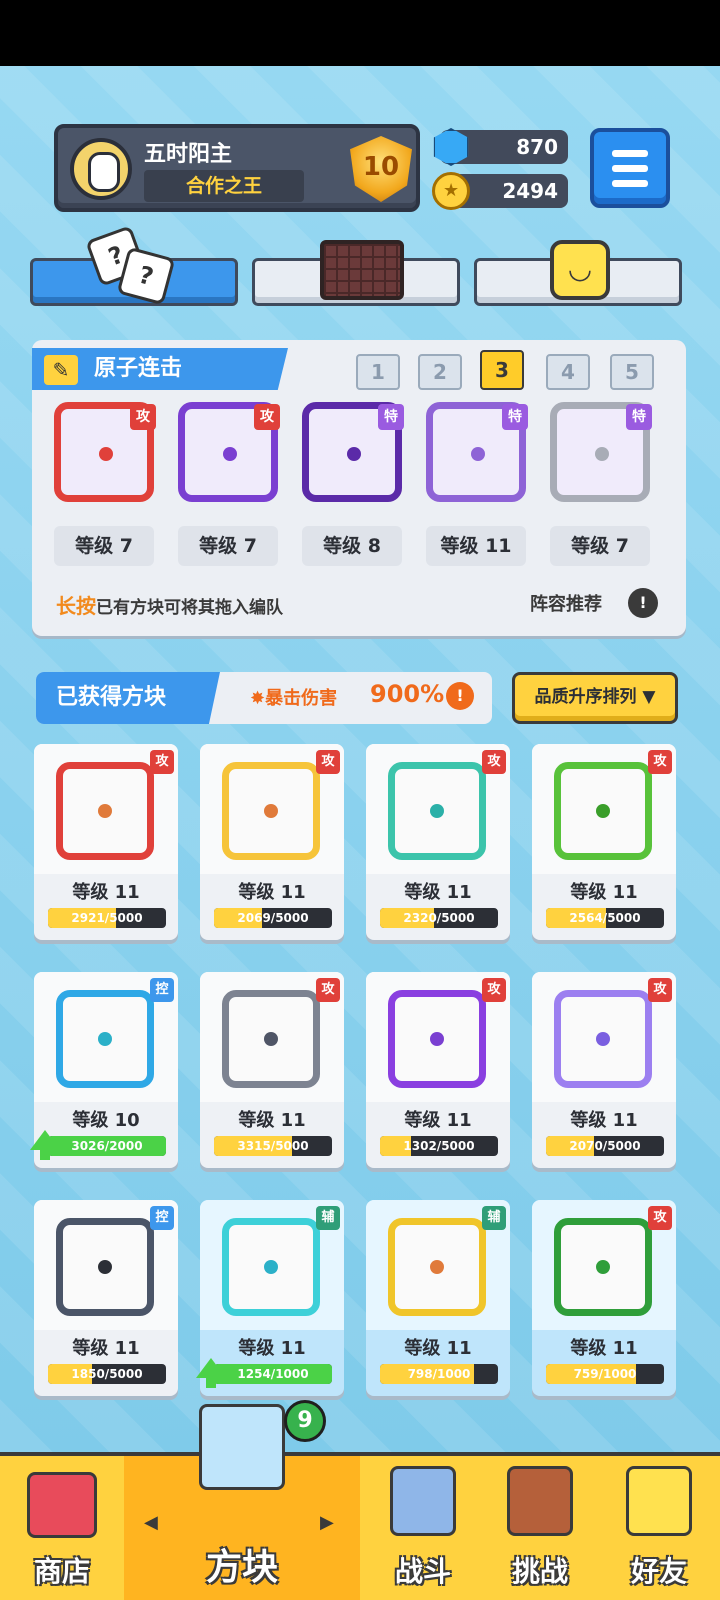 The height and width of the screenshot is (1600, 720). I want to click on block-card: 攻等级 11 2564/5000, so click(604, 842).